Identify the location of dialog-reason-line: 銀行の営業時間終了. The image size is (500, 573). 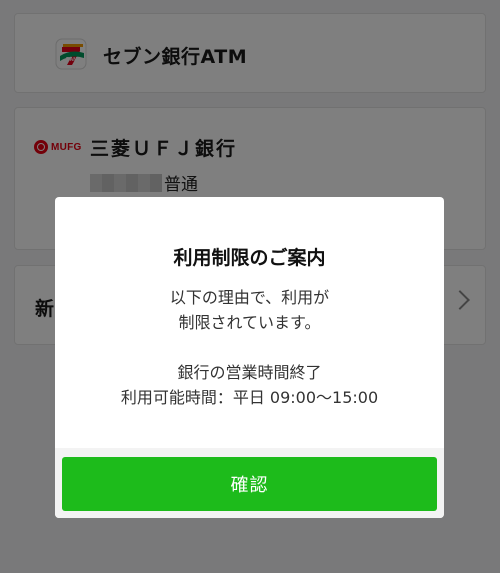
(249, 372).